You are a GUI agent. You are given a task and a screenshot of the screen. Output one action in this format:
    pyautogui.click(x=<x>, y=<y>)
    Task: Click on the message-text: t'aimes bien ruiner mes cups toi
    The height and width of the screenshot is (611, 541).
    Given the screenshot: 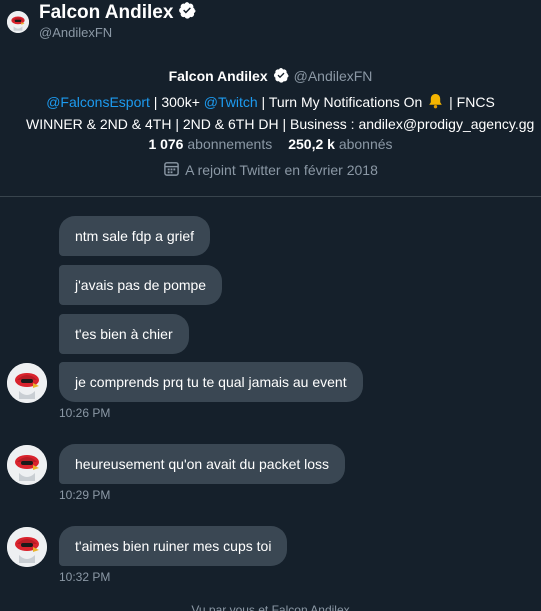 What is the action you would take?
    pyautogui.click(x=173, y=546)
    